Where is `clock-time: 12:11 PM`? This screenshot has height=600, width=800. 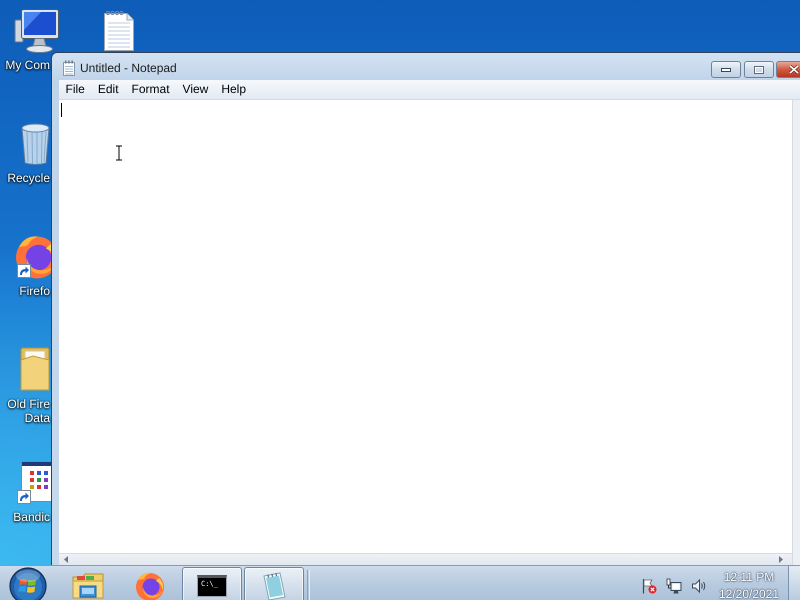 clock-time: 12:11 PM is located at coordinates (749, 577).